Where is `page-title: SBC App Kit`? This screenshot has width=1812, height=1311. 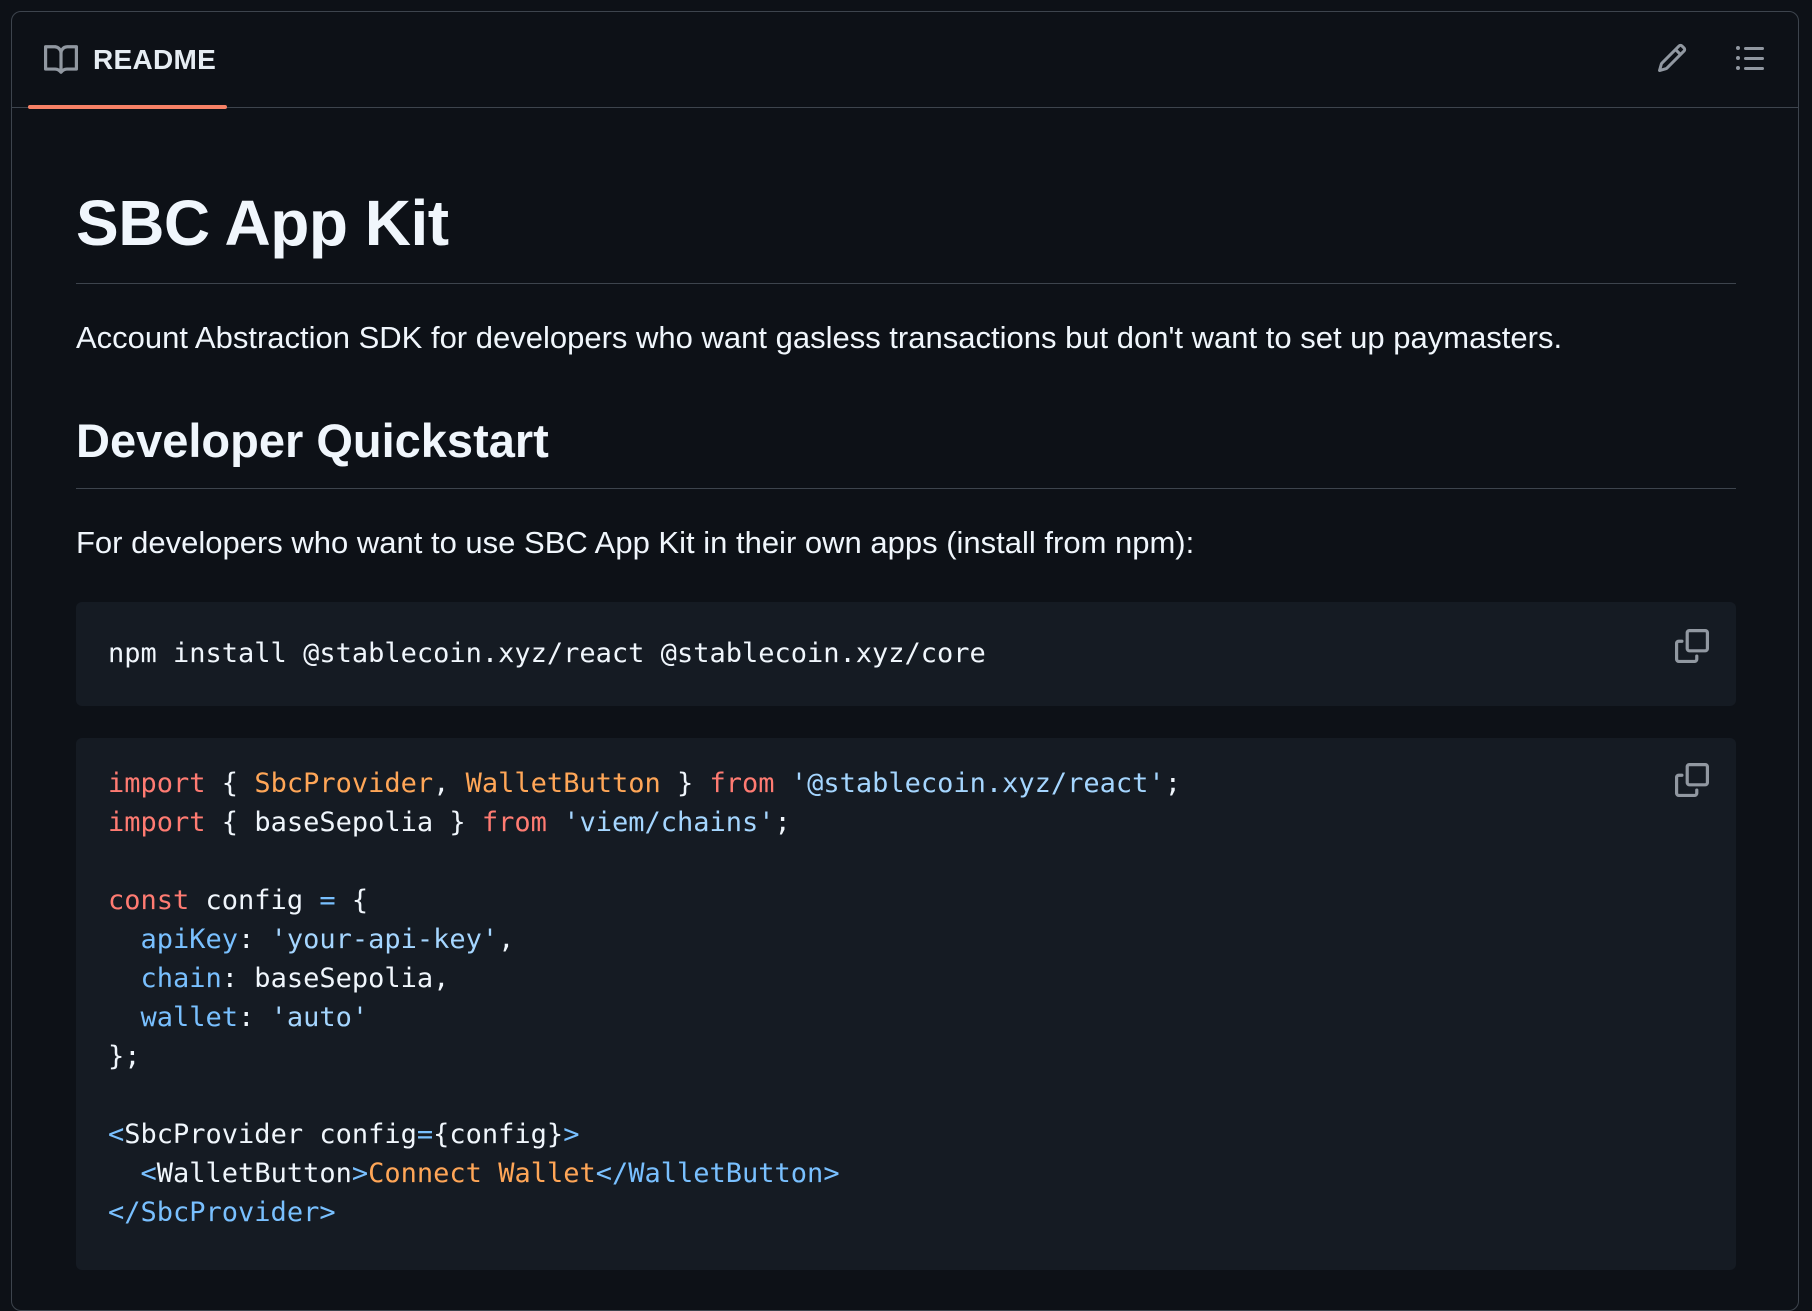
page-title: SBC App Kit is located at coordinates (262, 223).